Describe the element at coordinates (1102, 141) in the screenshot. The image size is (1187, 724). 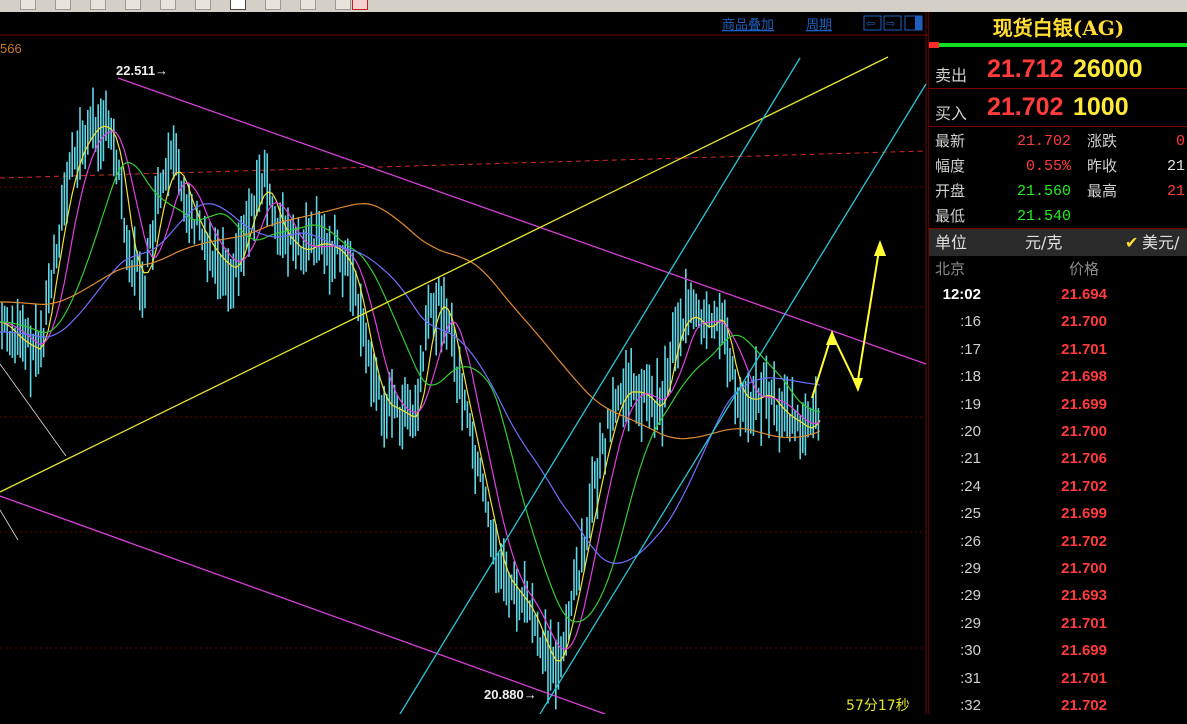
I see `info-label: 涨跌` at that location.